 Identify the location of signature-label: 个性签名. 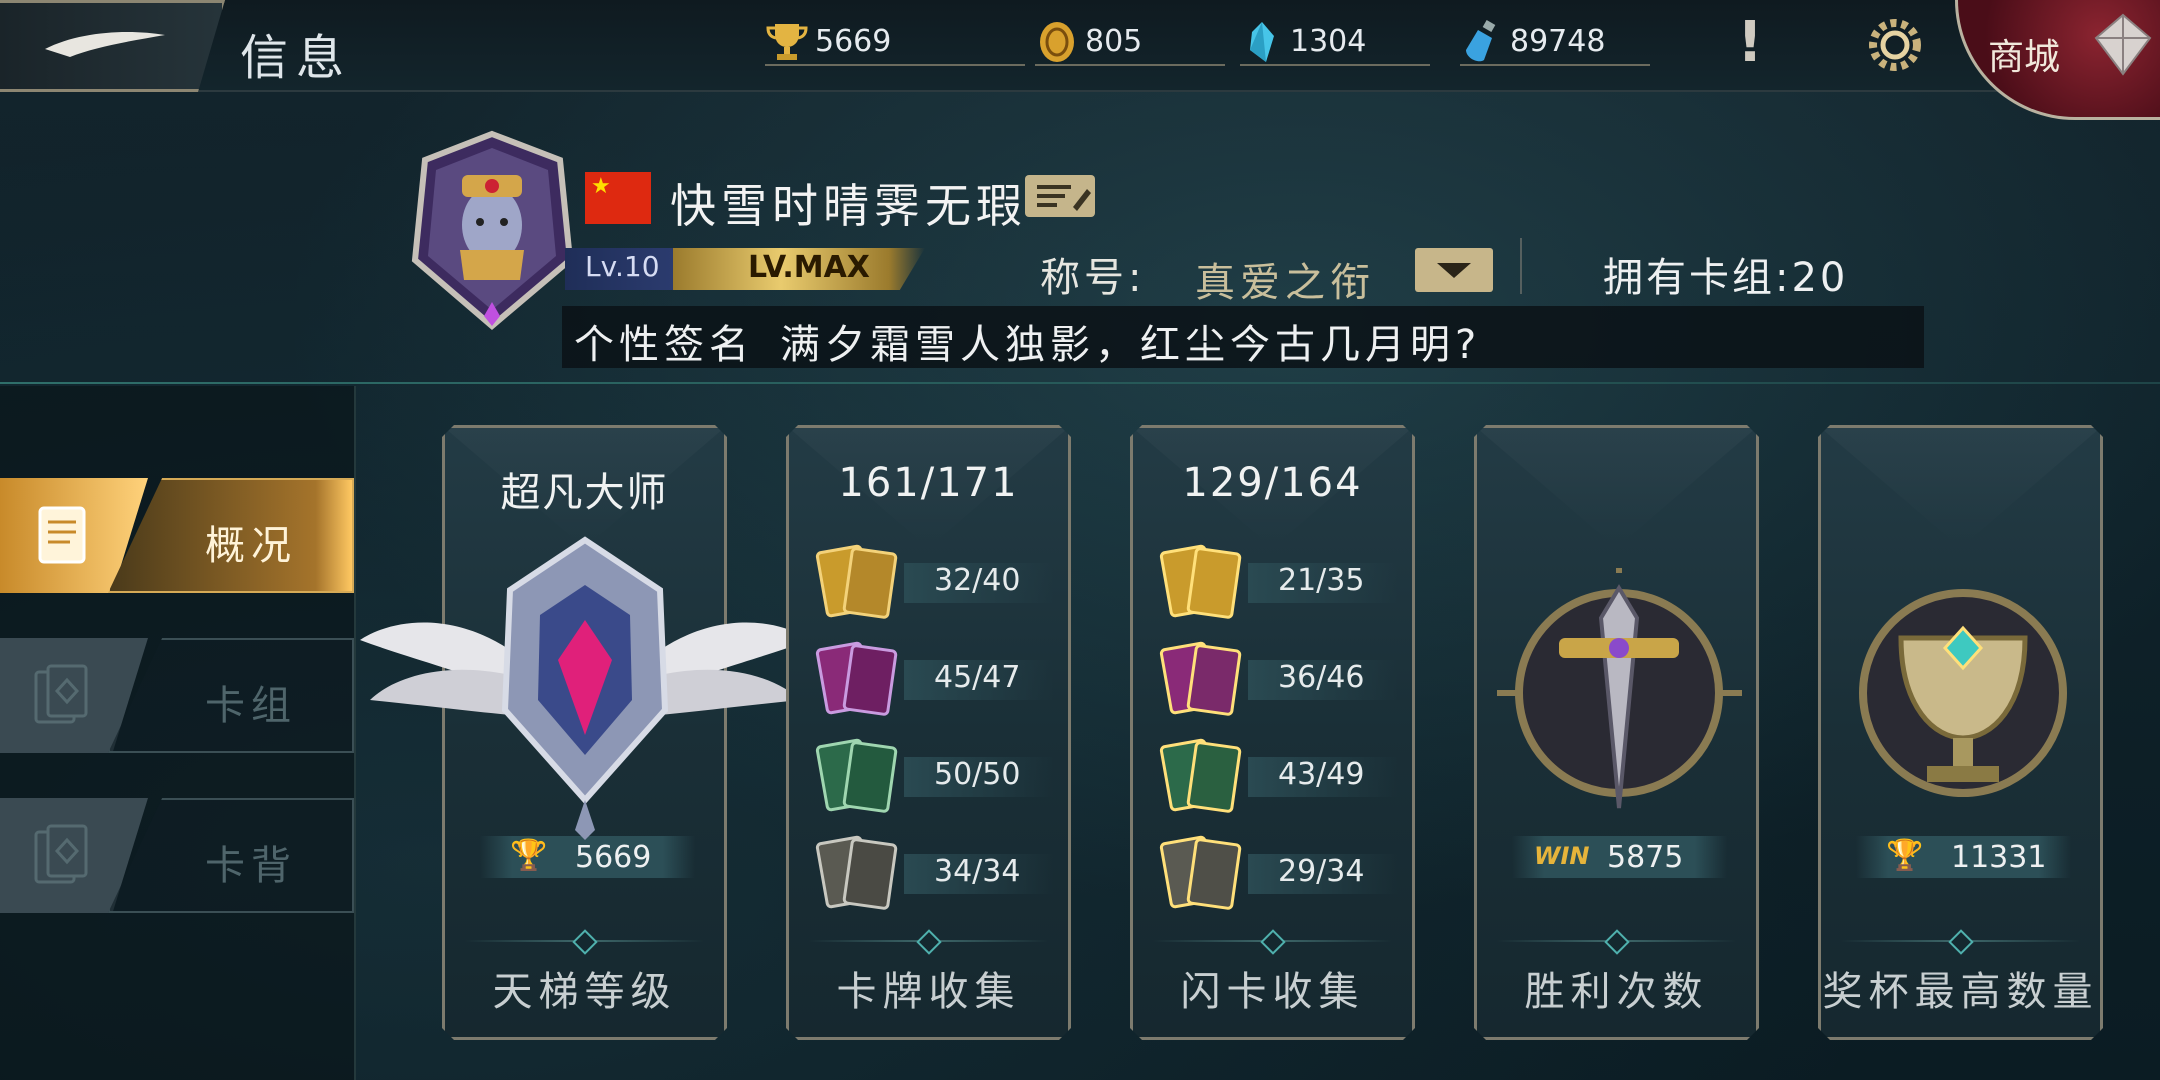
(664, 345).